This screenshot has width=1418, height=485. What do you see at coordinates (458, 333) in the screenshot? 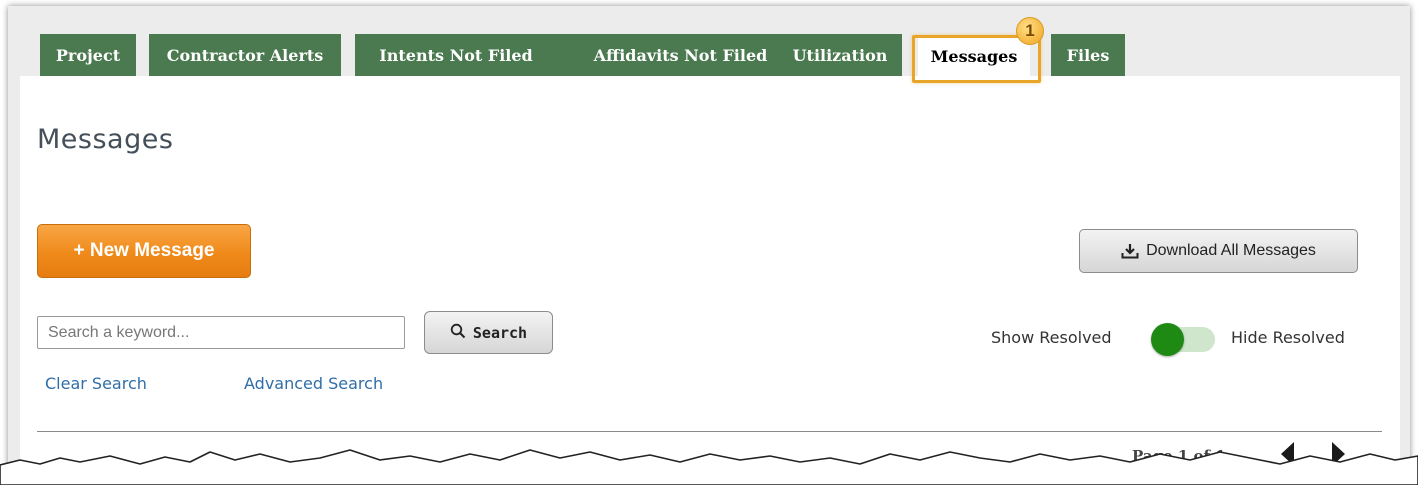
I see `search-icon` at bounding box center [458, 333].